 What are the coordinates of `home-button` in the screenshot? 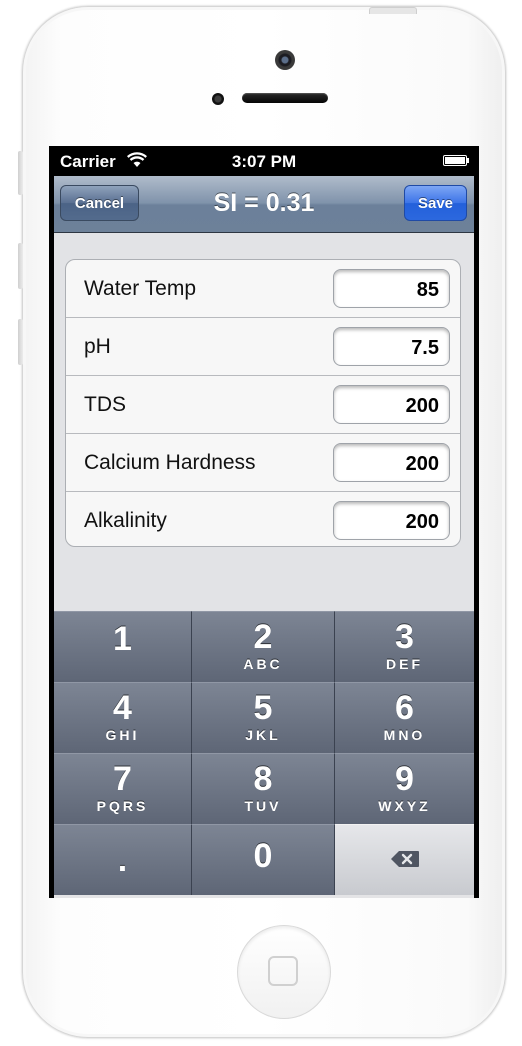 It's located at (284, 972).